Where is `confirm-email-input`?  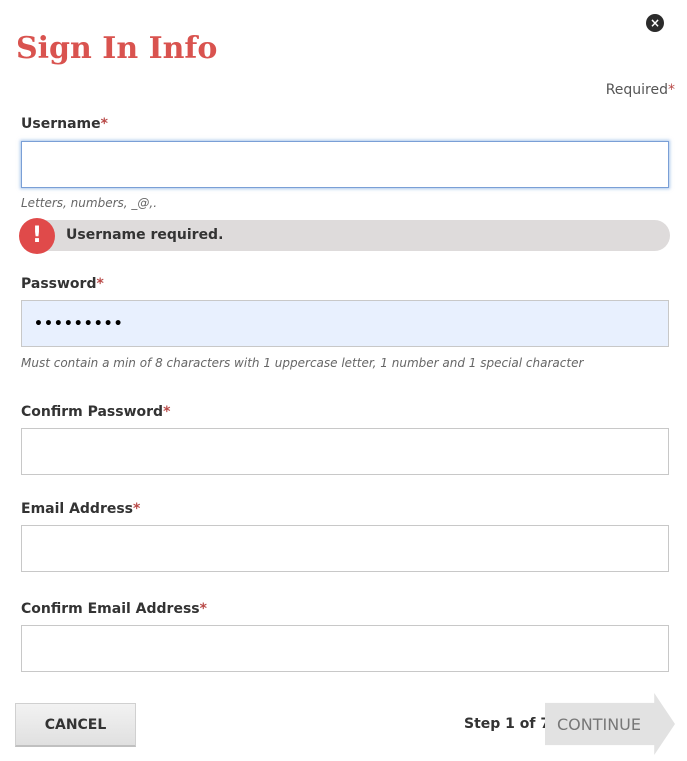 confirm-email-input is located at coordinates (345, 648).